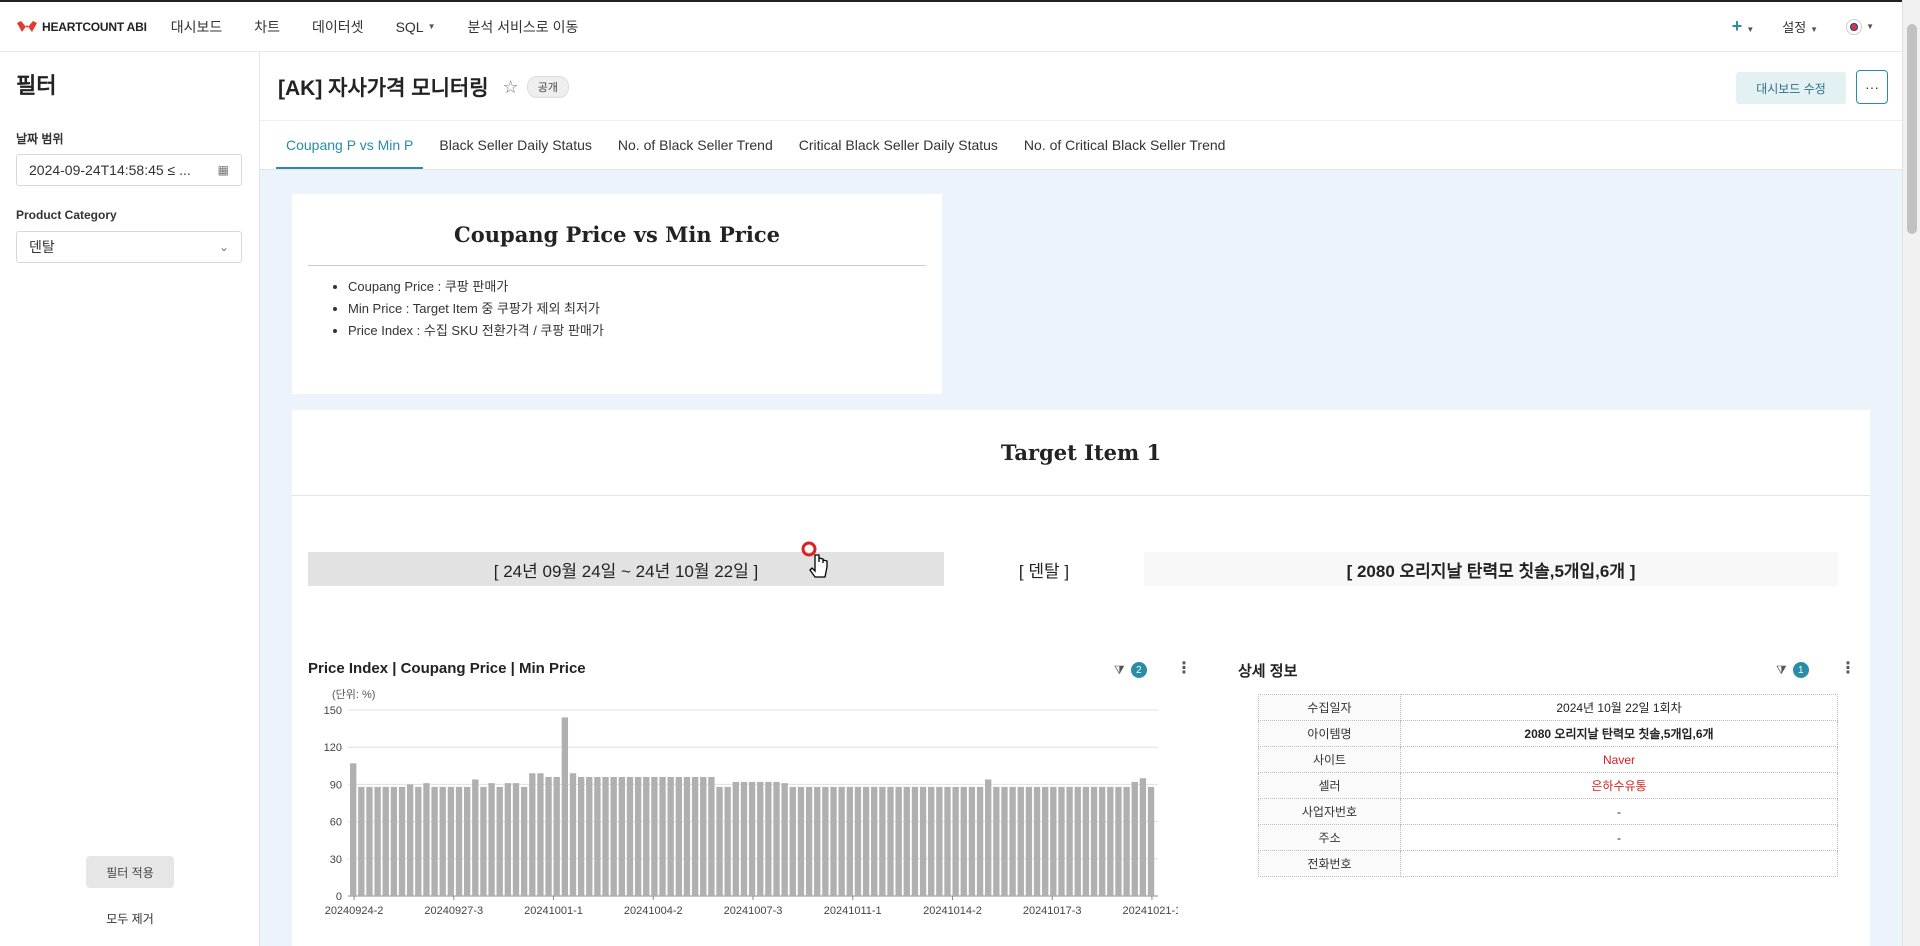  Describe the element at coordinates (416, 27) in the screenshot. I see `nav-sql: SQL ▼` at that location.